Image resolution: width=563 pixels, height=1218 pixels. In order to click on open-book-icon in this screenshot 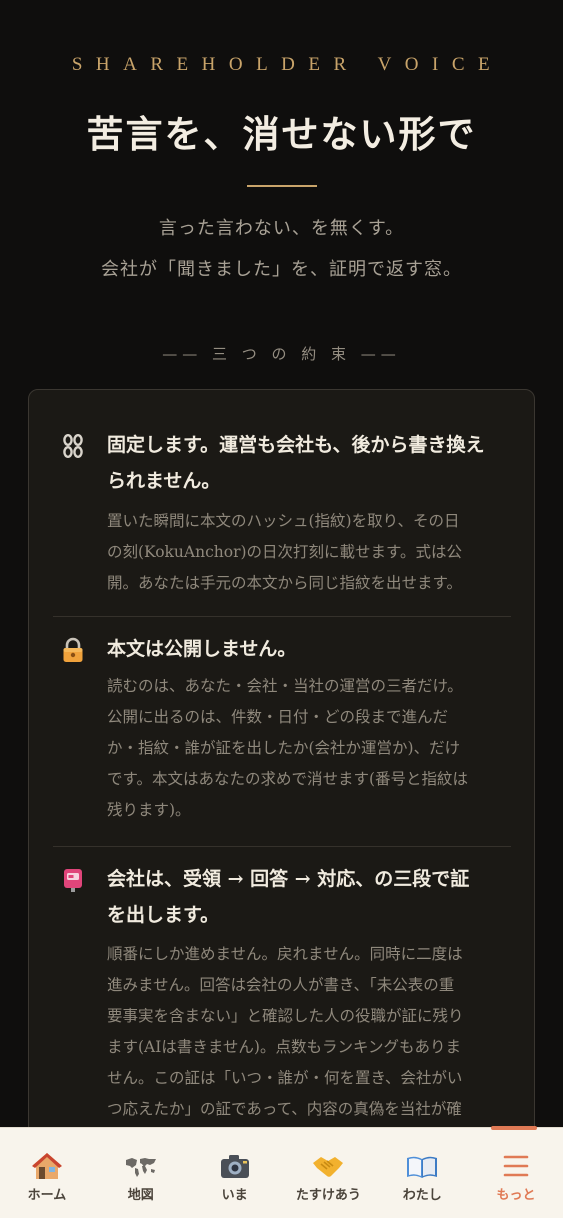, I will do `click(422, 1167)`.